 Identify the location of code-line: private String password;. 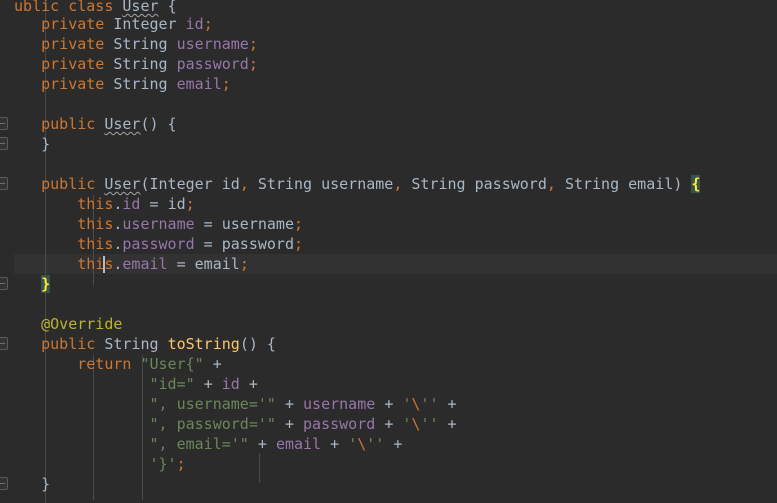
(388, 64).